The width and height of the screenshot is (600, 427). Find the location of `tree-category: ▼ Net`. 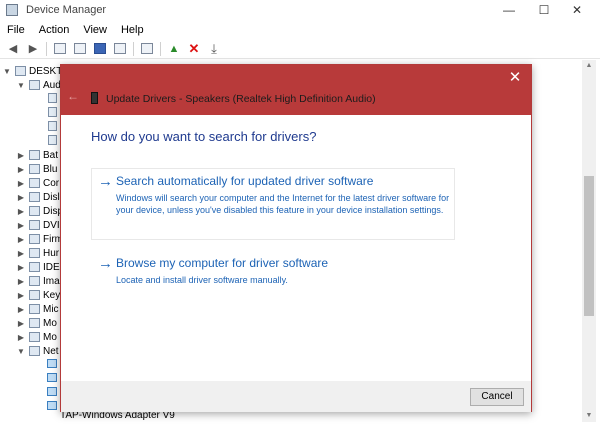

tree-category: ▼ Net is located at coordinates (37, 351).